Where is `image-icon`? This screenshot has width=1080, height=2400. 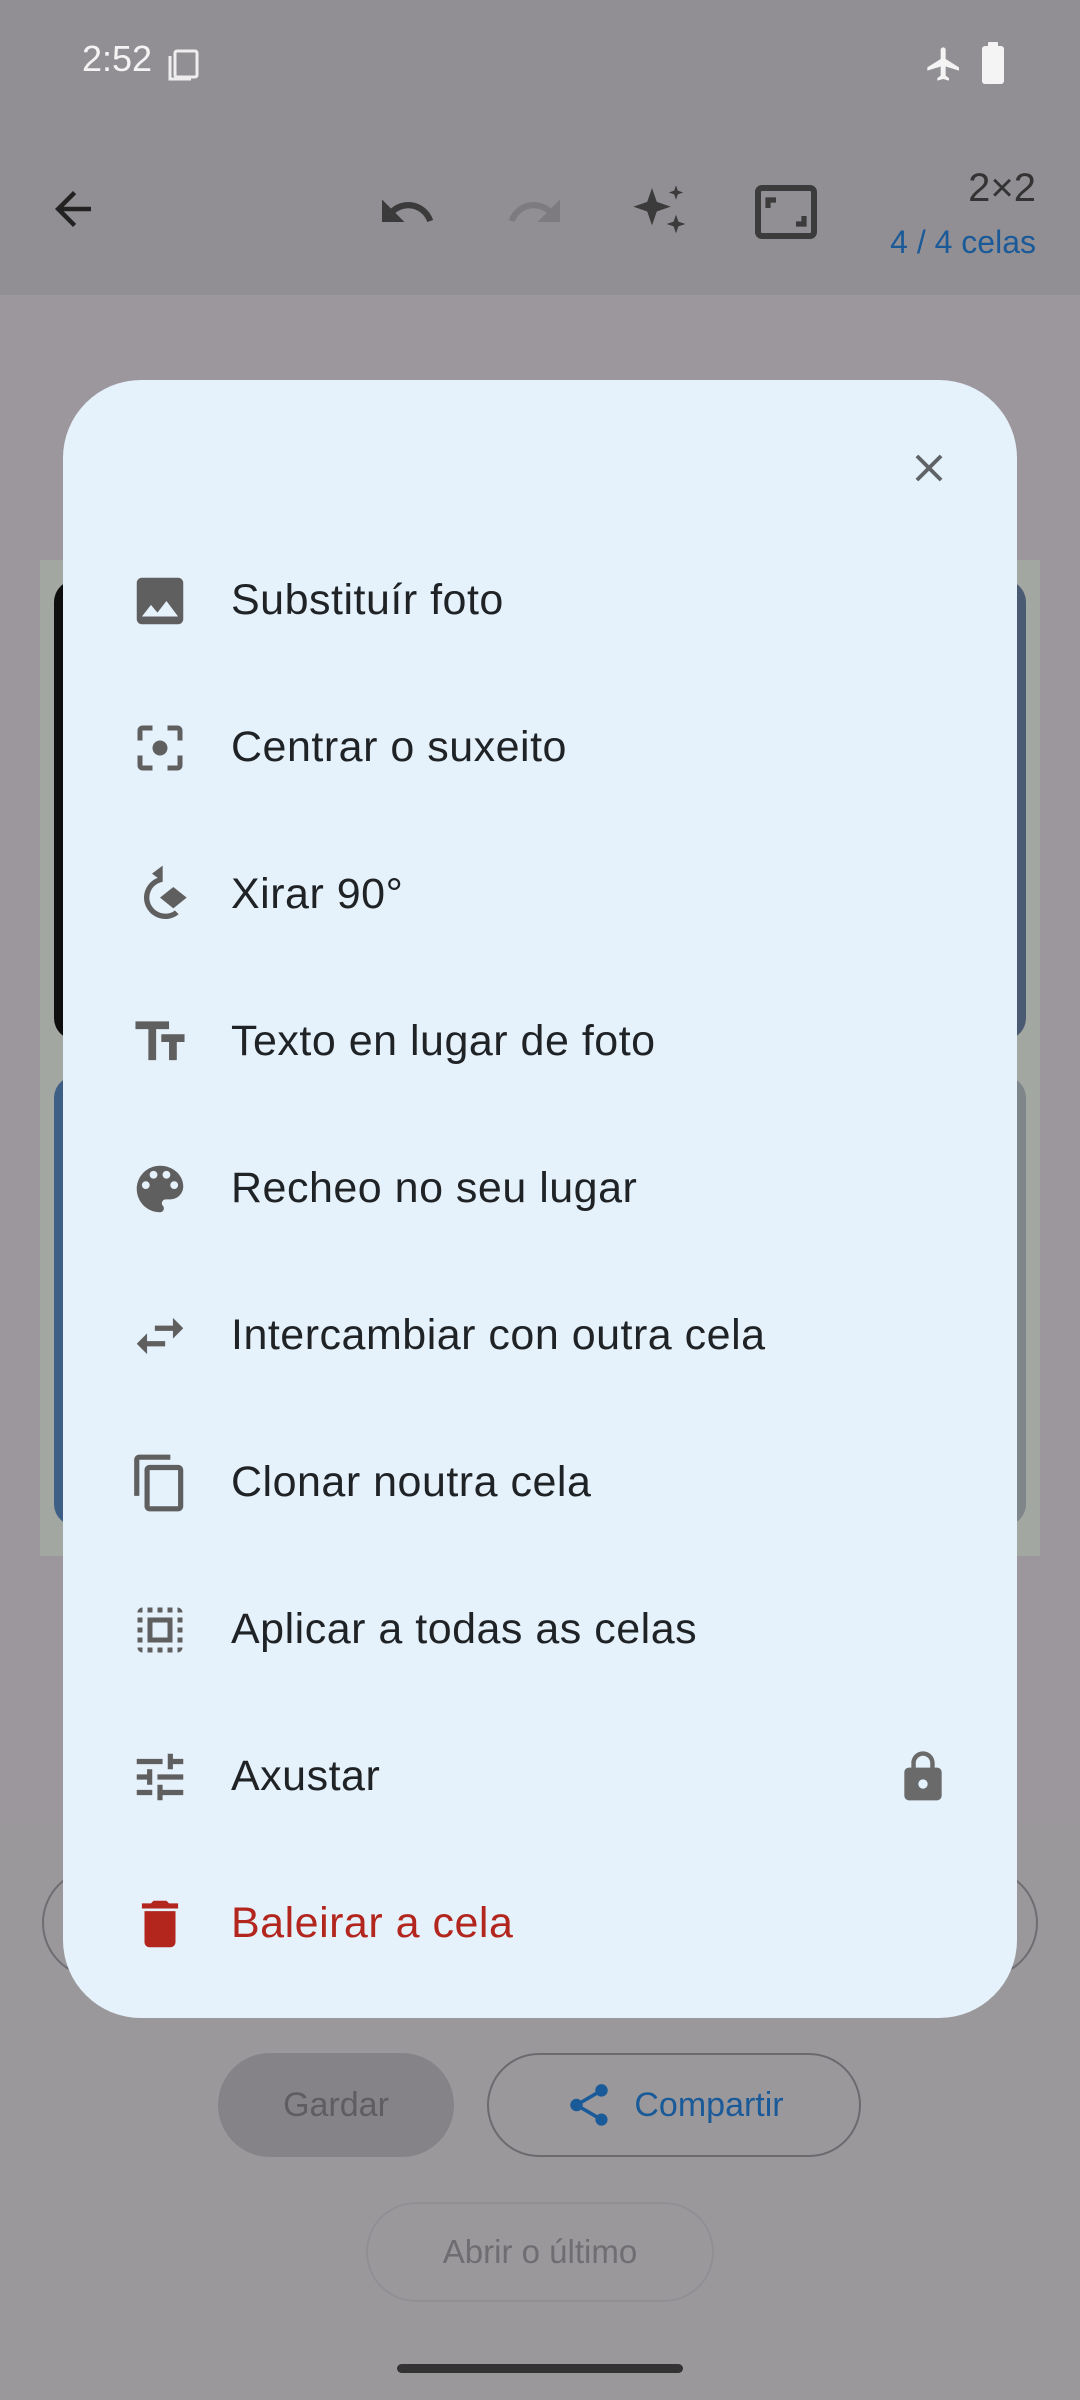
image-icon is located at coordinates (160, 601).